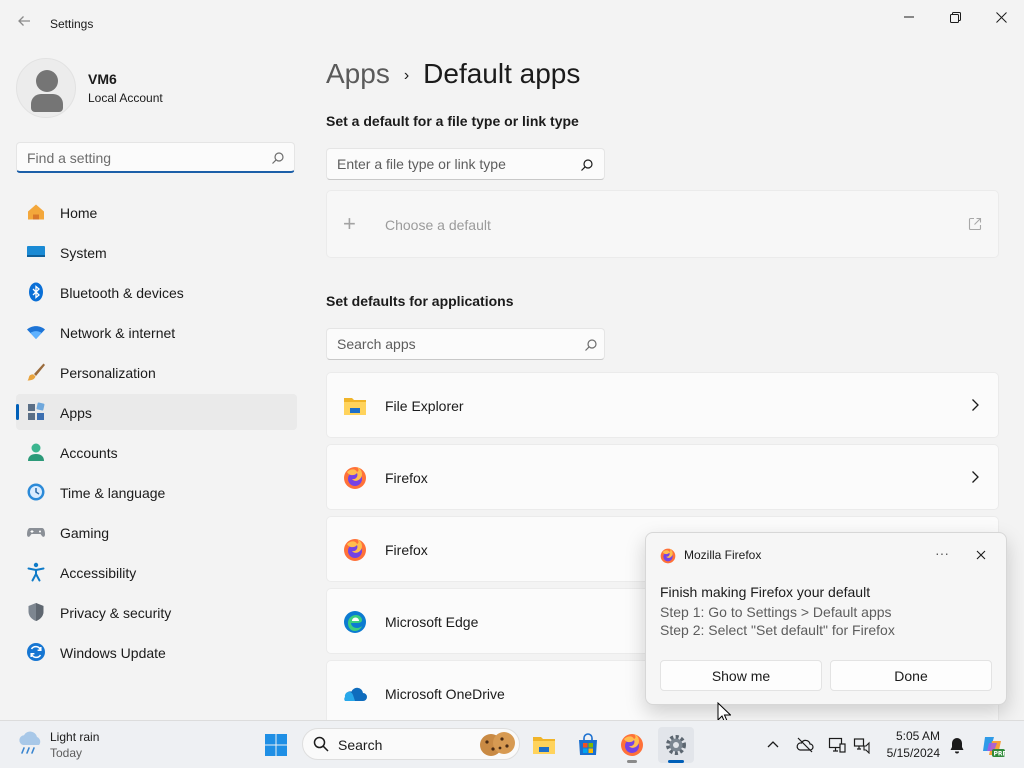 The image size is (1024, 768). I want to click on find-setting-input, so click(144, 158).